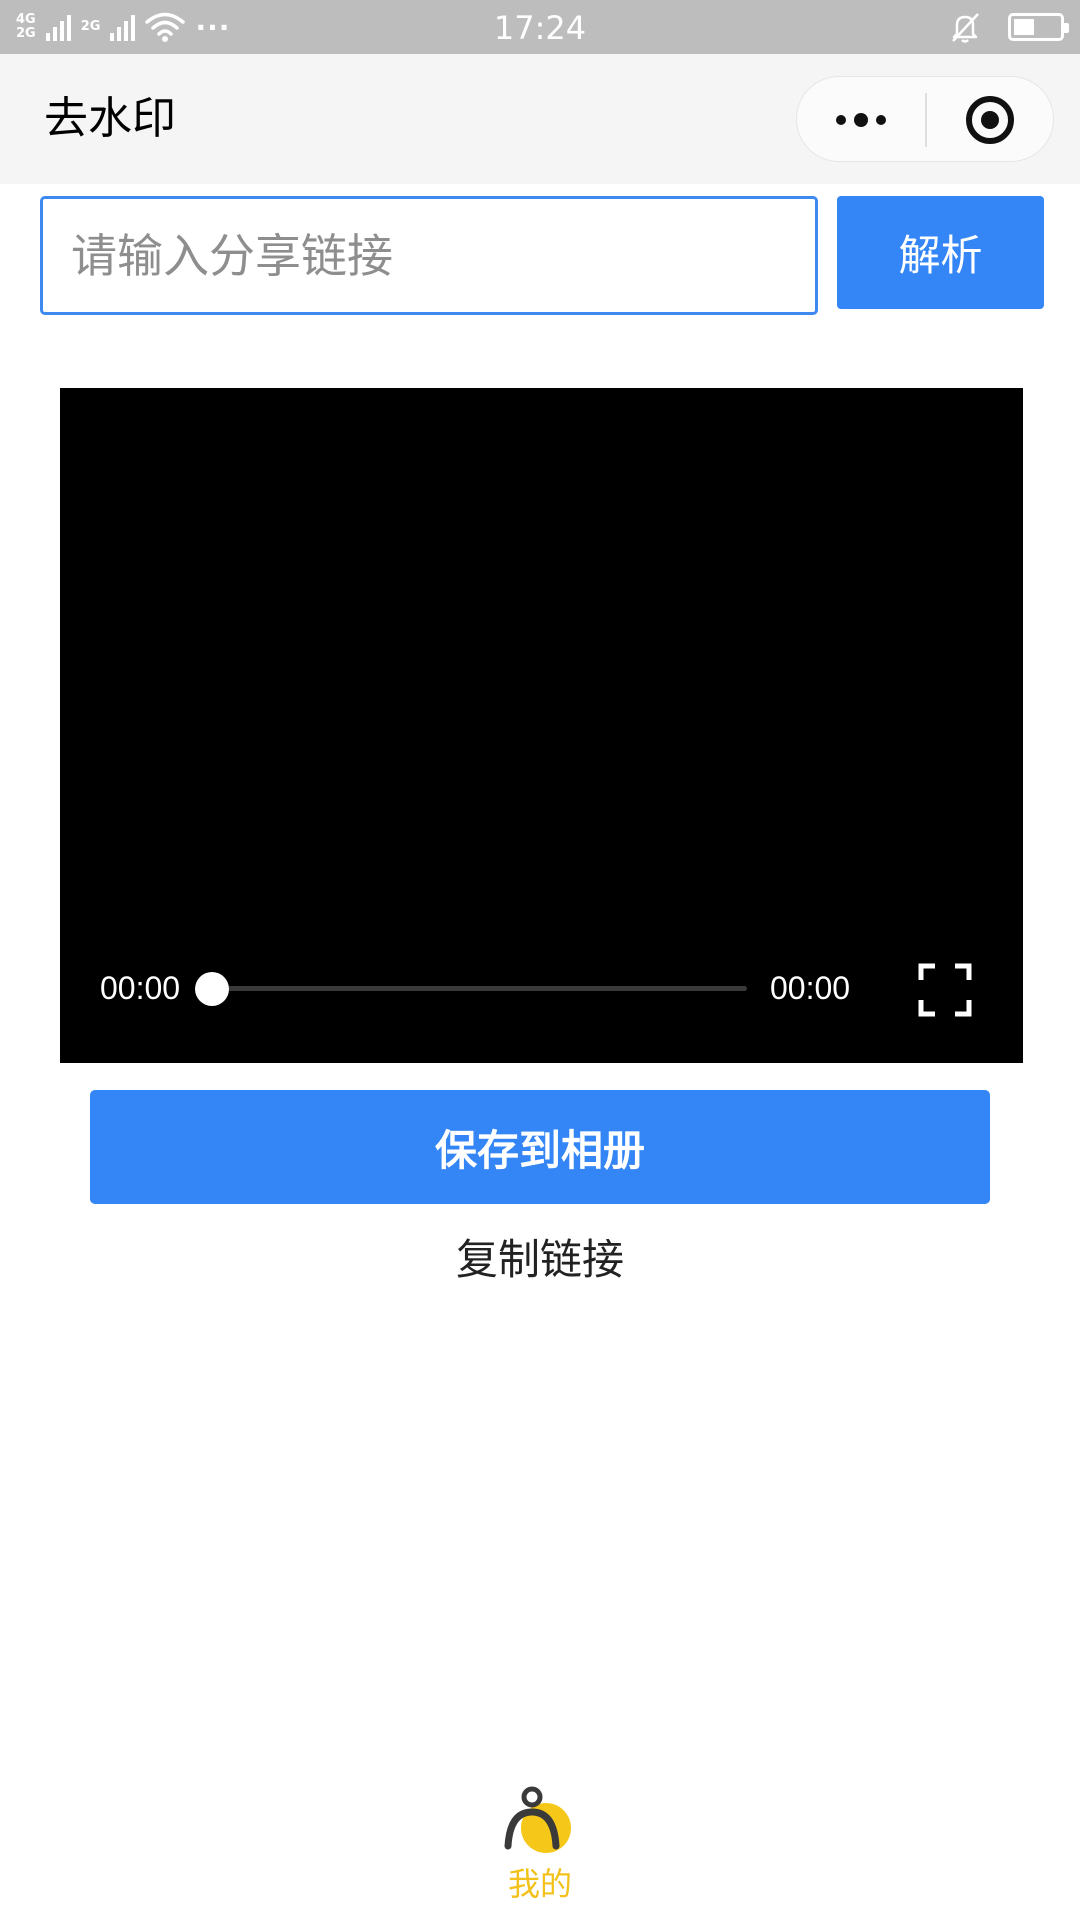 This screenshot has width=1080, height=1920. I want to click on bell-off-icon, so click(965, 28).